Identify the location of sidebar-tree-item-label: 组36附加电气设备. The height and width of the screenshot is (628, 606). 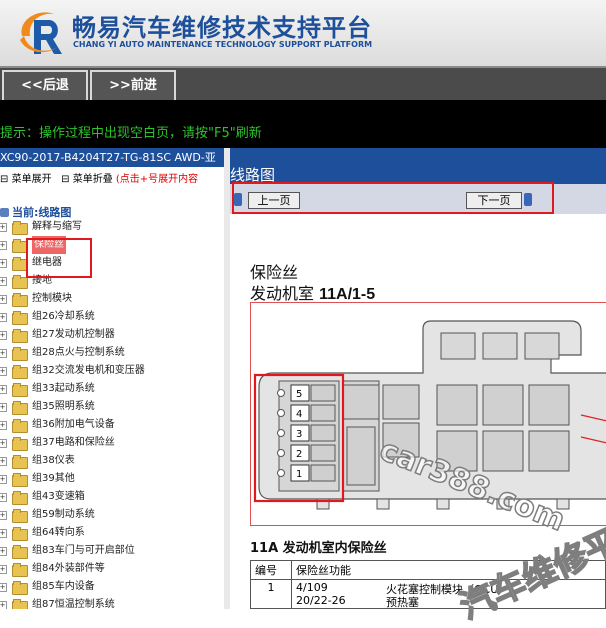
(73, 424).